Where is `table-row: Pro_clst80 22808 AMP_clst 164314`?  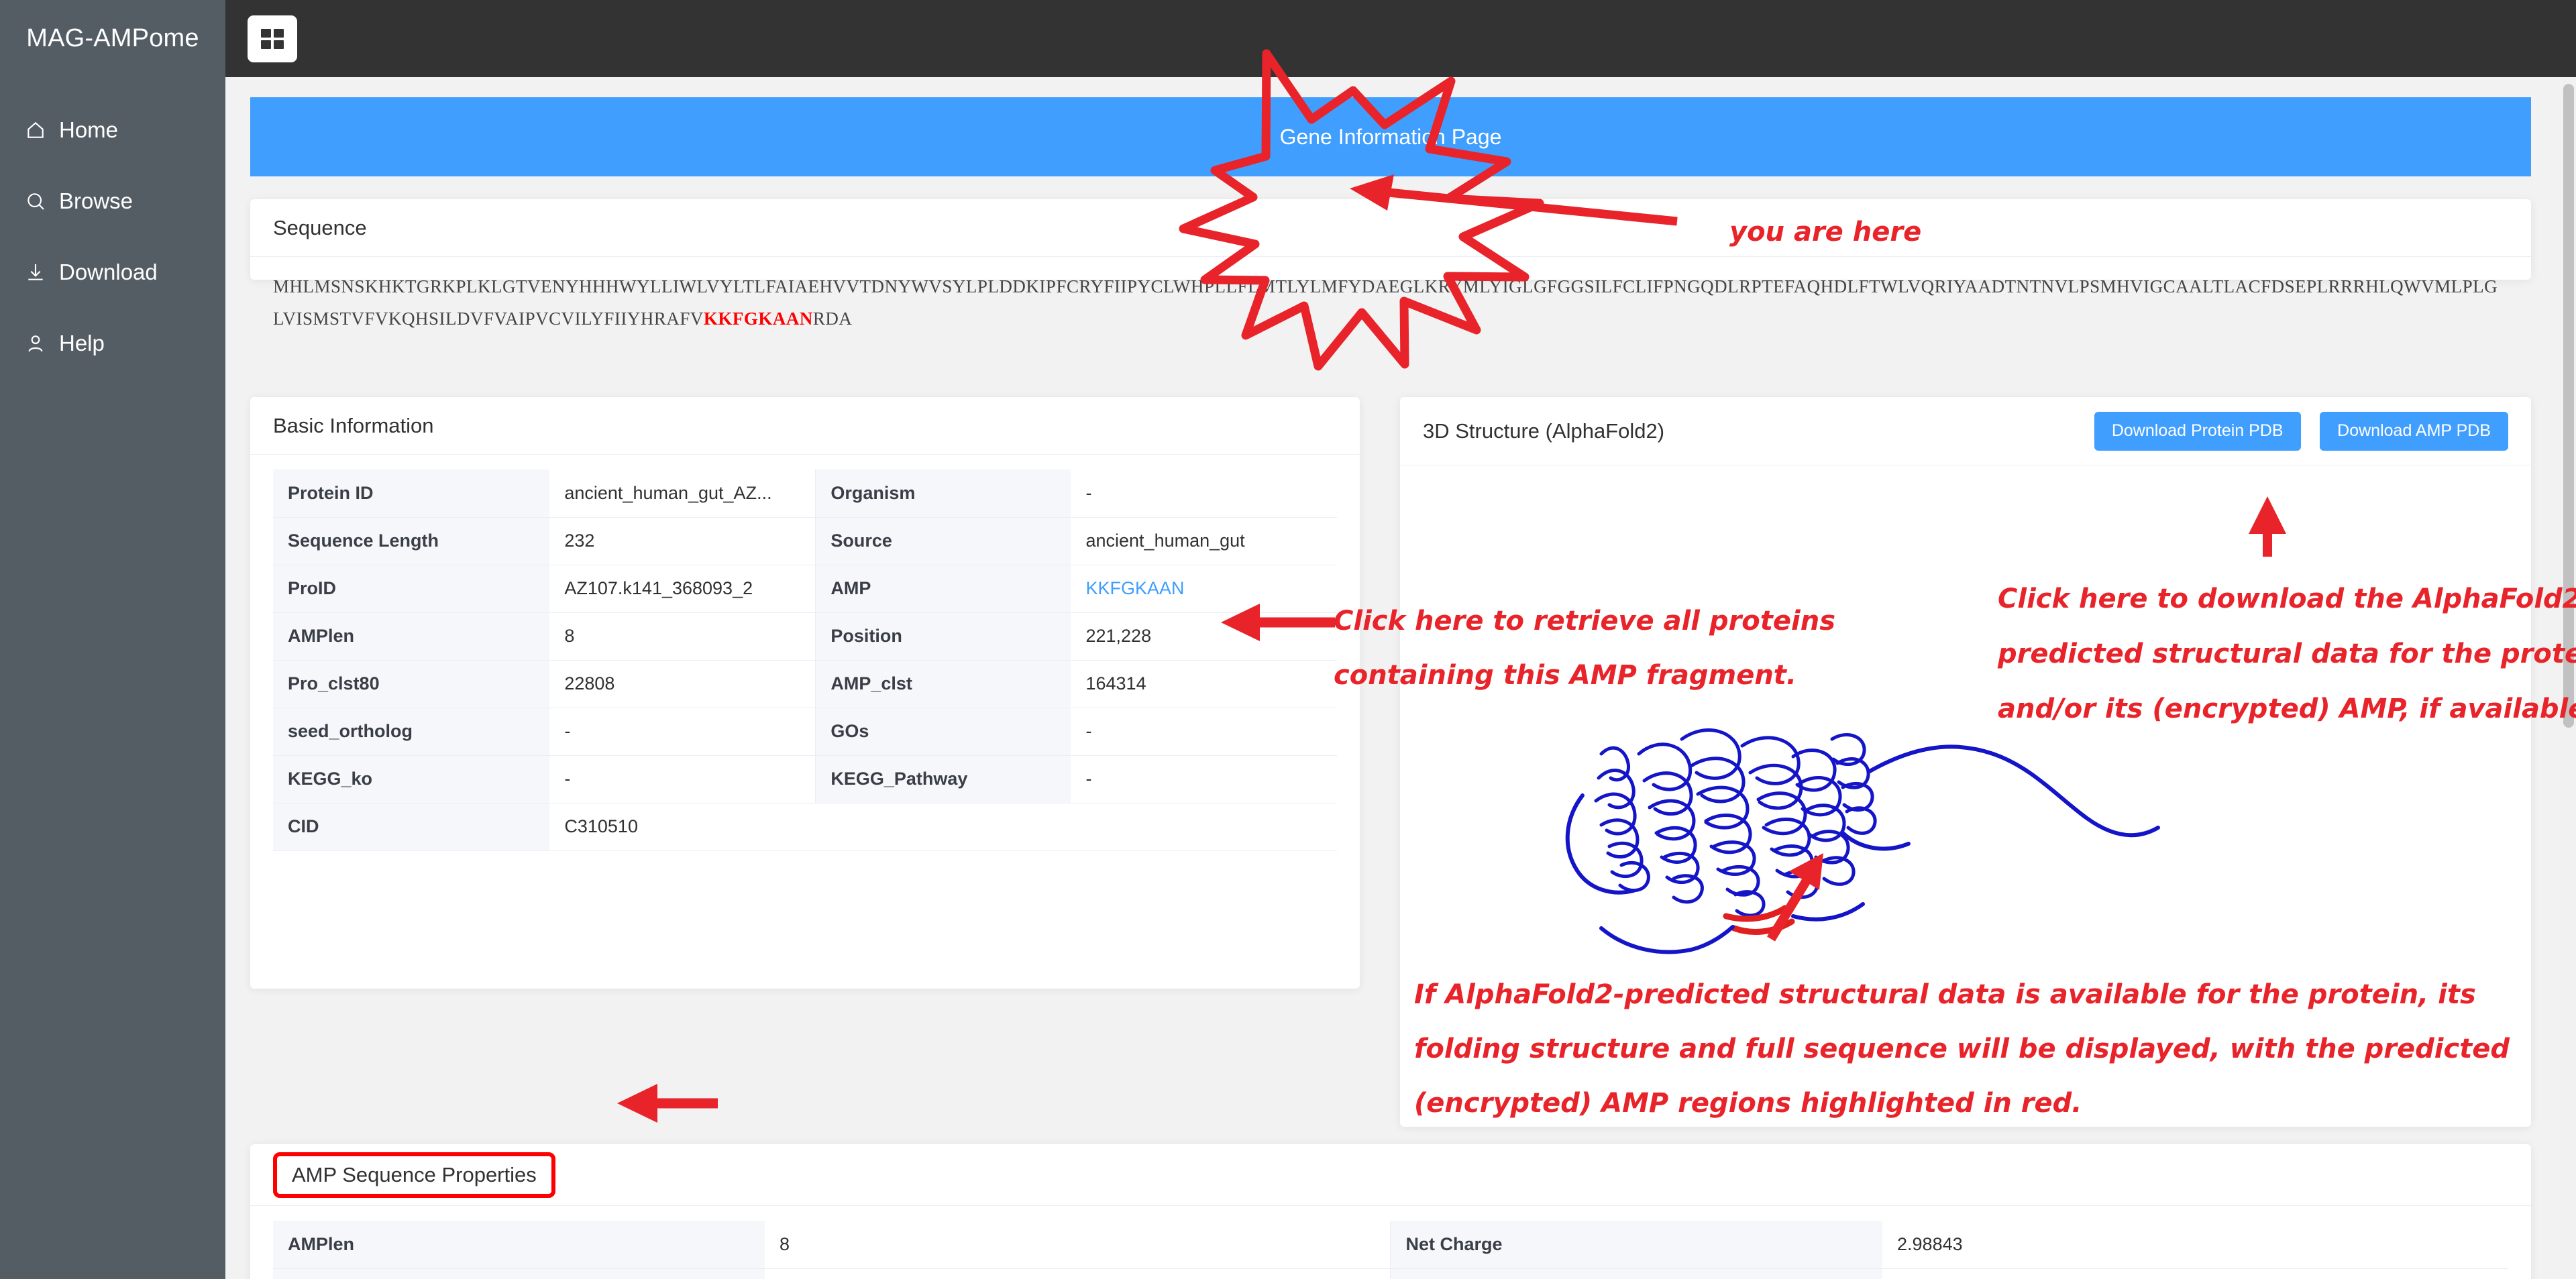
table-row: Pro_clst80 22808 AMP_clst 164314 is located at coordinates (805, 684).